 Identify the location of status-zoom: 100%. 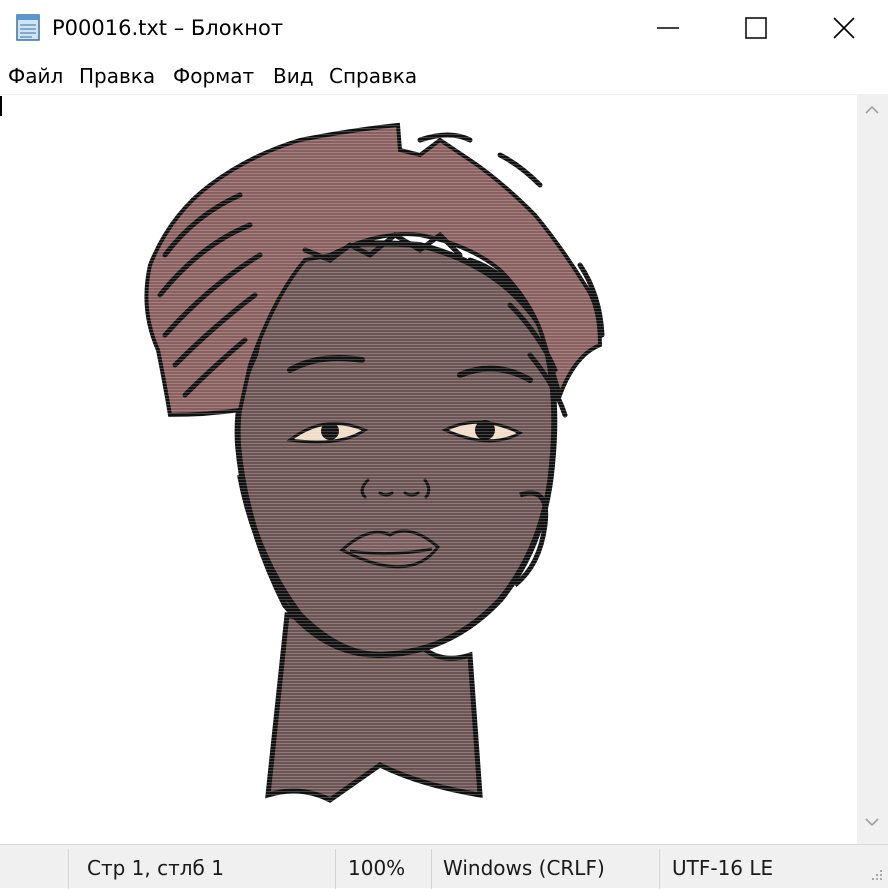
(377, 868).